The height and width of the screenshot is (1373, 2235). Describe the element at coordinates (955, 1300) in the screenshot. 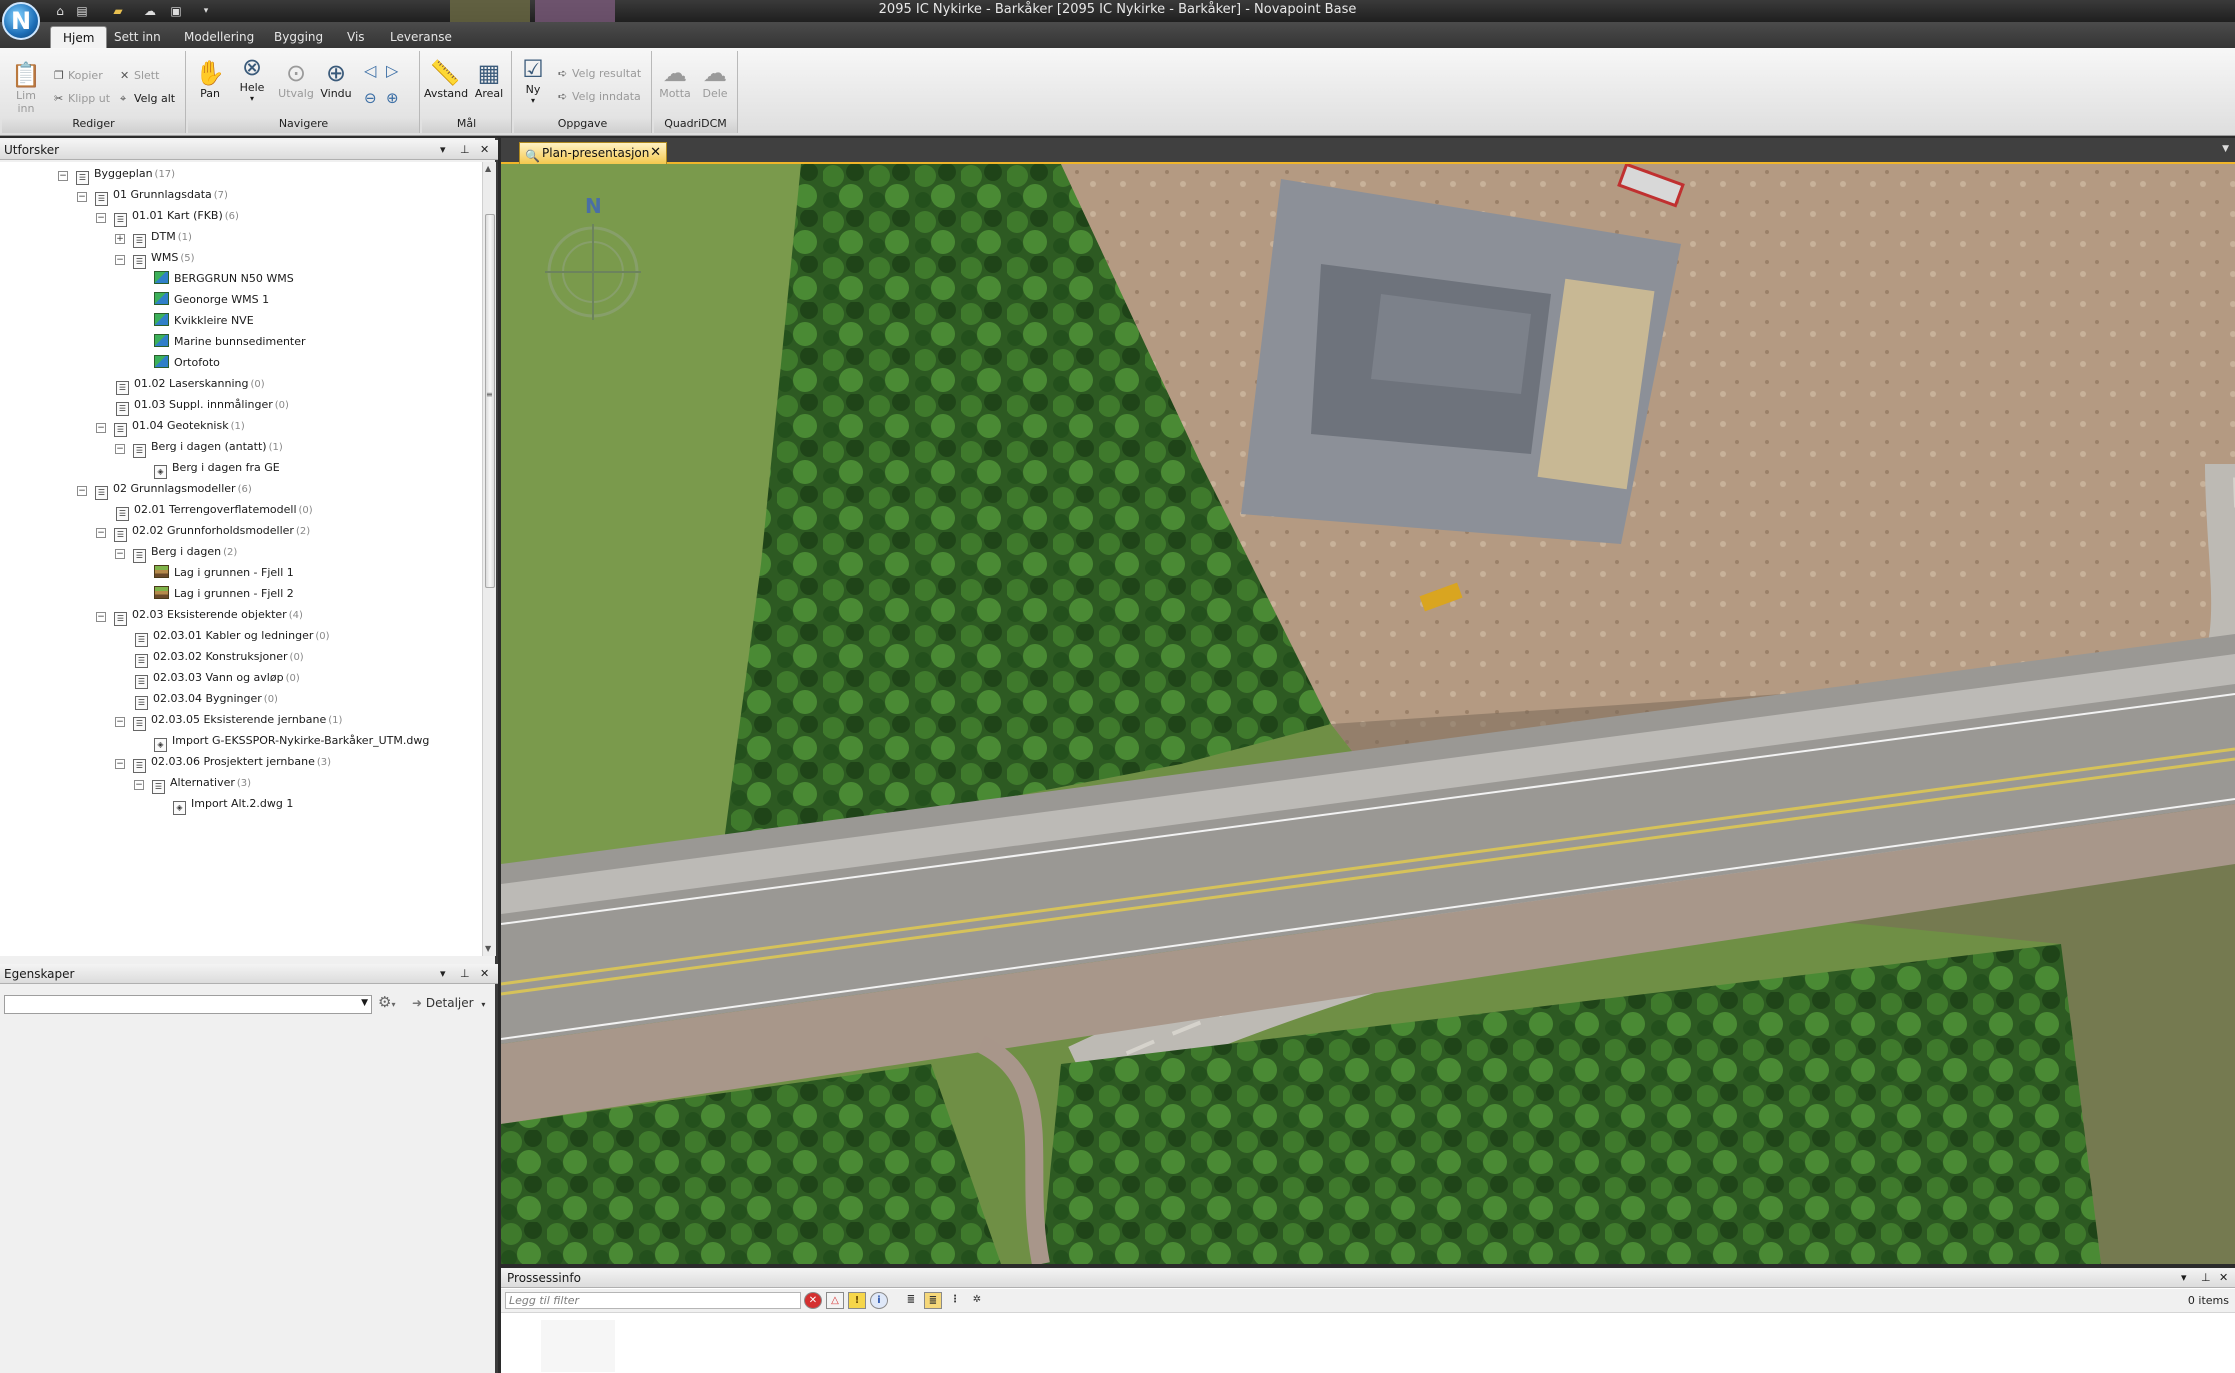

I see `list-detail-icon: ⋮` at that location.